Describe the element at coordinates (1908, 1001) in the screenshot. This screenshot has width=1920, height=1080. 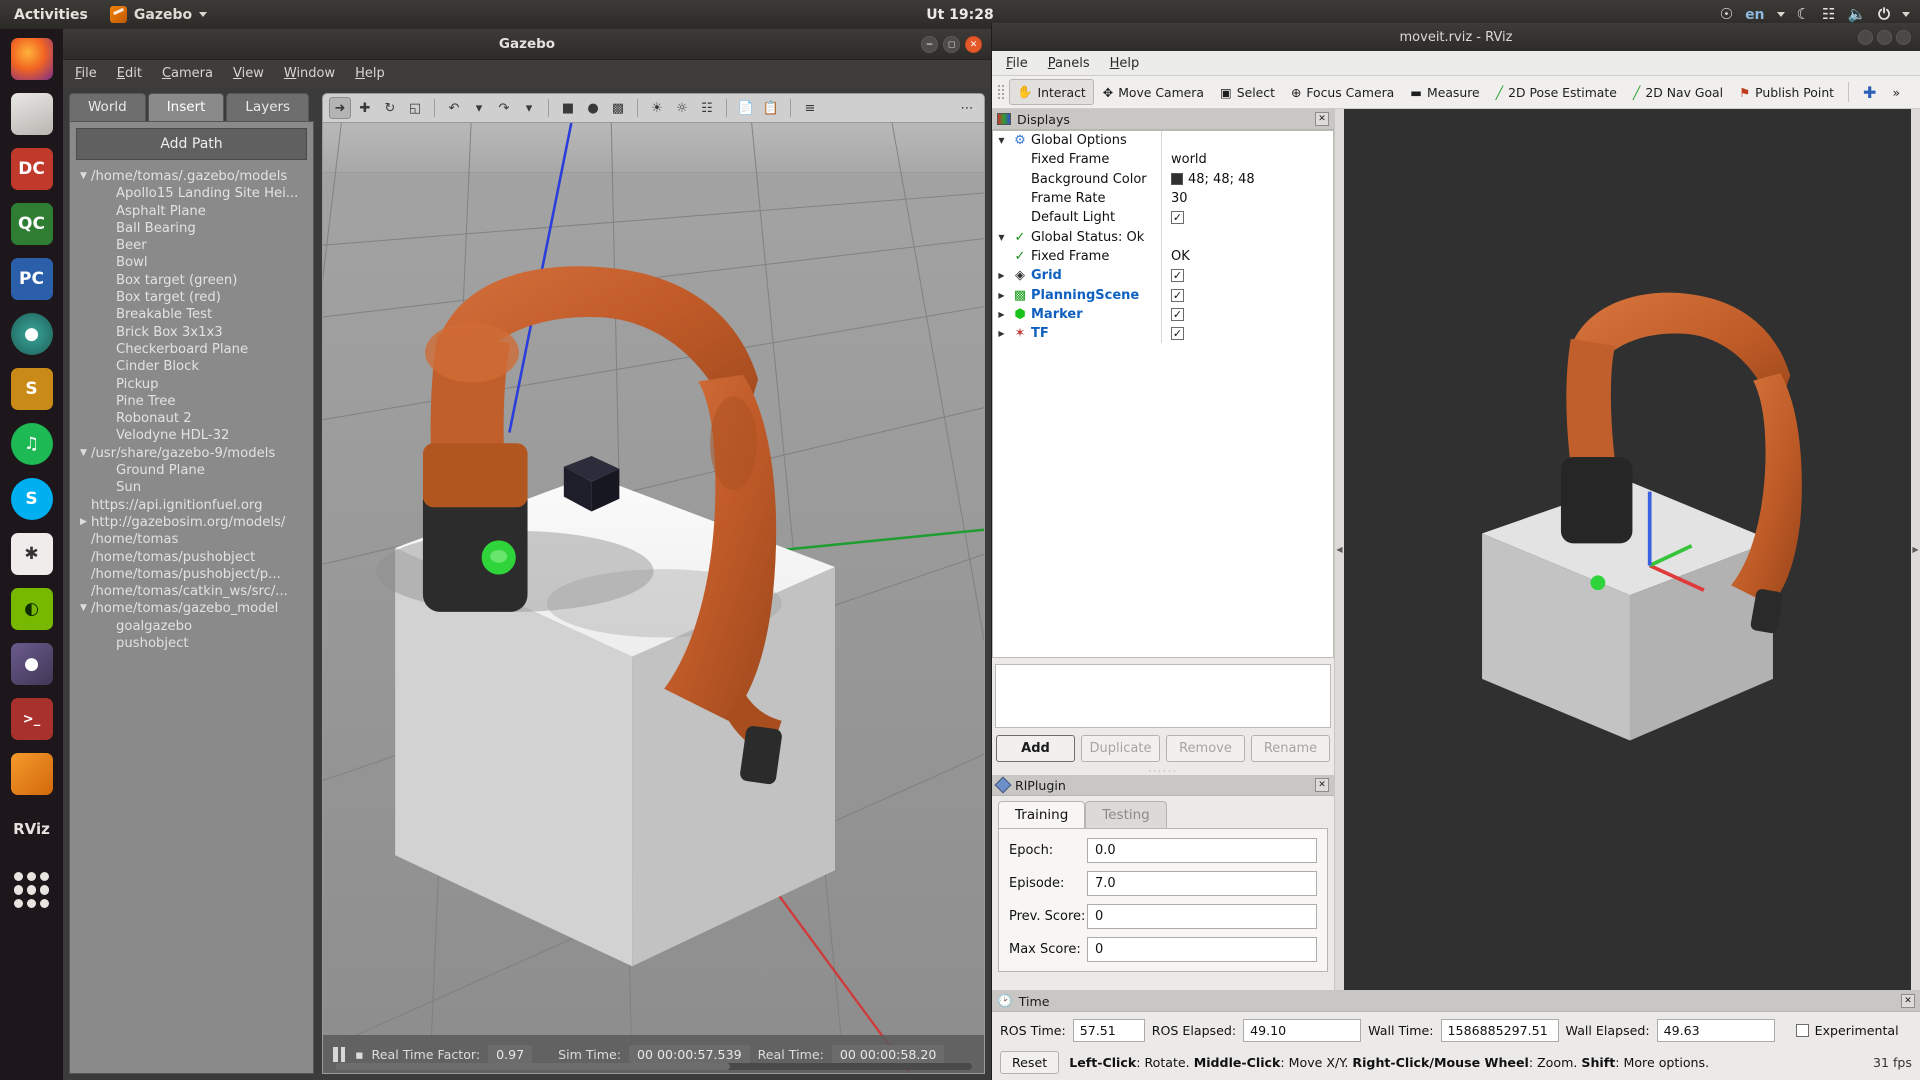
I see `time-close-icon: ✕` at that location.